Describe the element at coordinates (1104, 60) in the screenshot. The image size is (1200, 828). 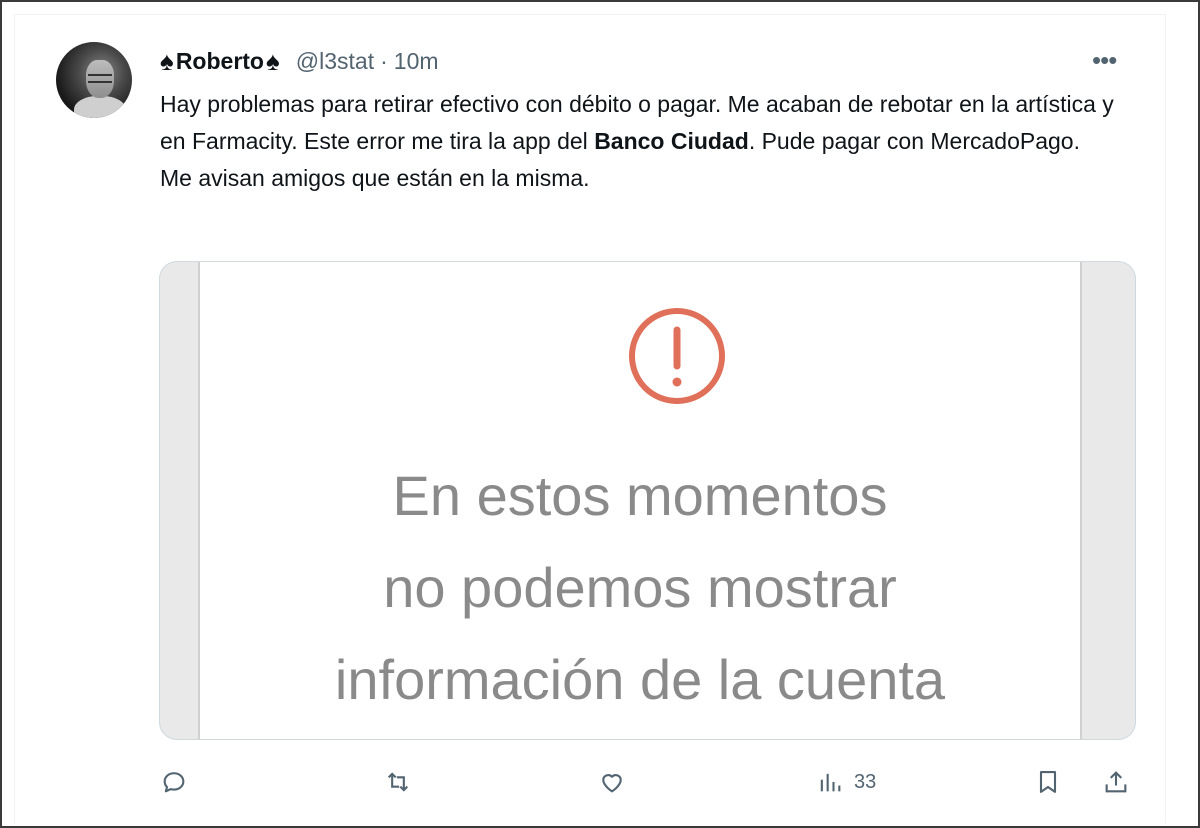
I see `more-options-button: •••` at that location.